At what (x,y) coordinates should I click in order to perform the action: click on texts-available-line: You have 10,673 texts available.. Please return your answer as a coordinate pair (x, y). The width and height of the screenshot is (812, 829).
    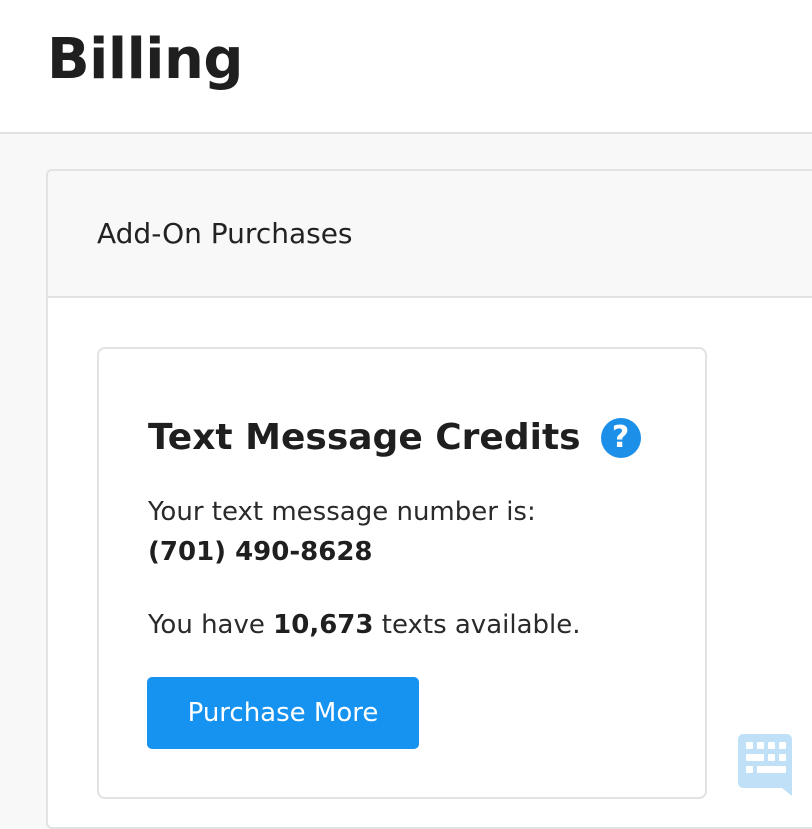
    Looking at the image, I should click on (364, 625).